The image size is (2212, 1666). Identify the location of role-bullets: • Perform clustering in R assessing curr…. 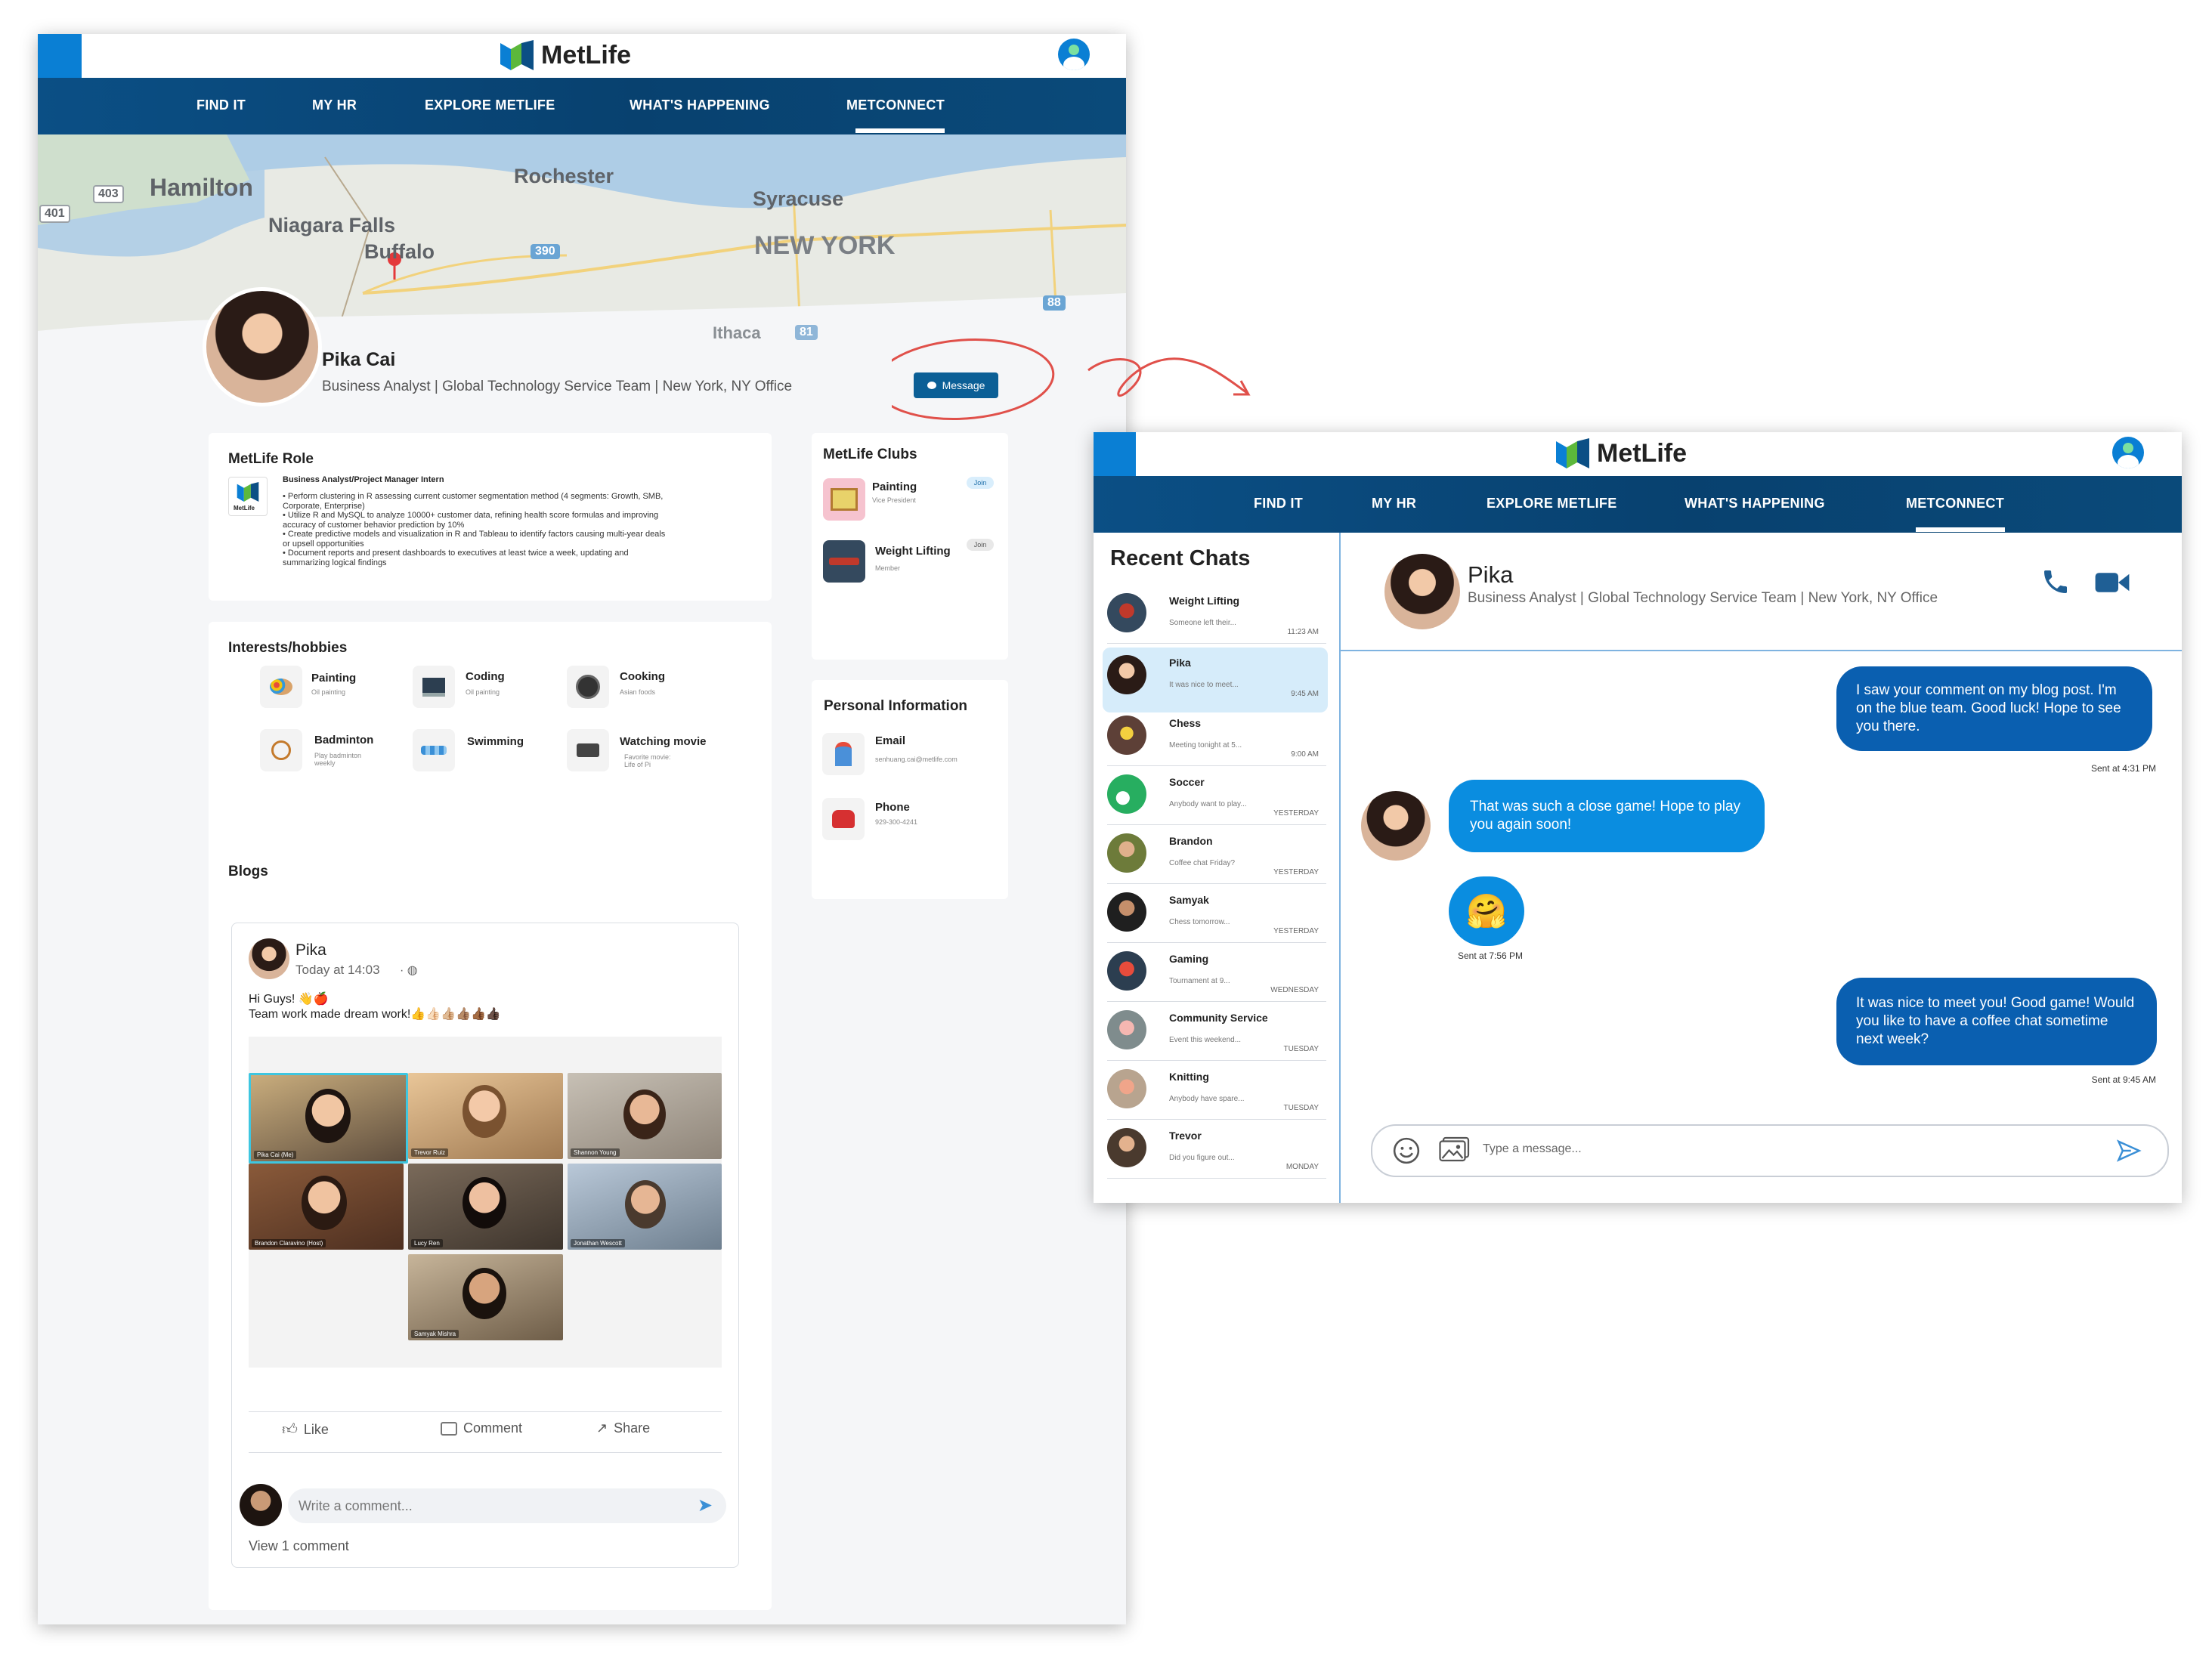
(474, 529).